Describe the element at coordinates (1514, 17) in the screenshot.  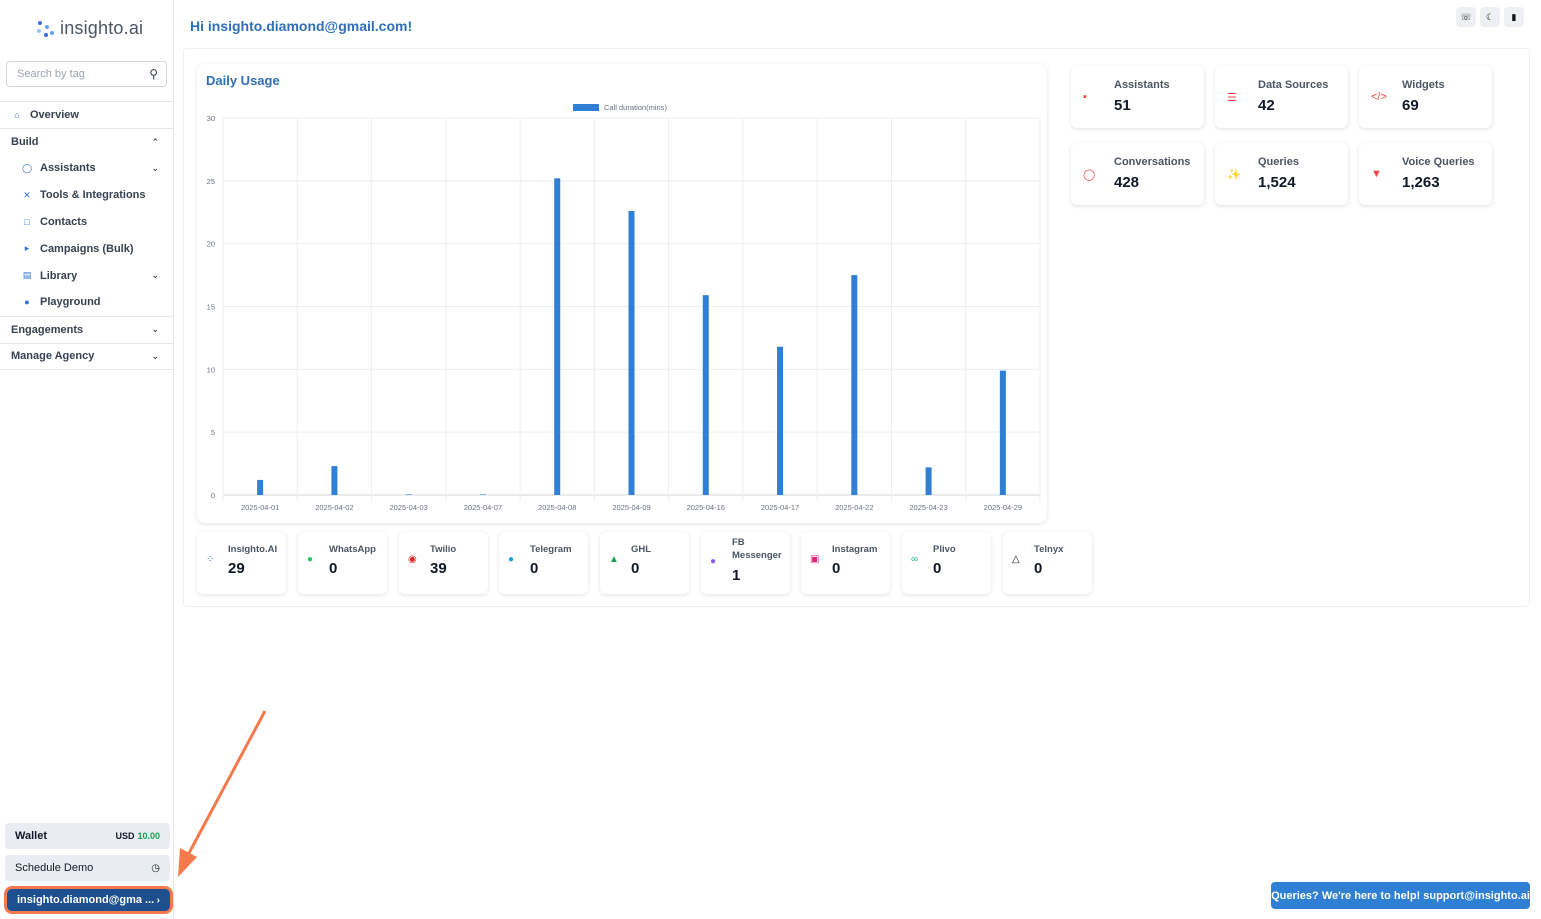
I see `book-icon: ▮` at that location.